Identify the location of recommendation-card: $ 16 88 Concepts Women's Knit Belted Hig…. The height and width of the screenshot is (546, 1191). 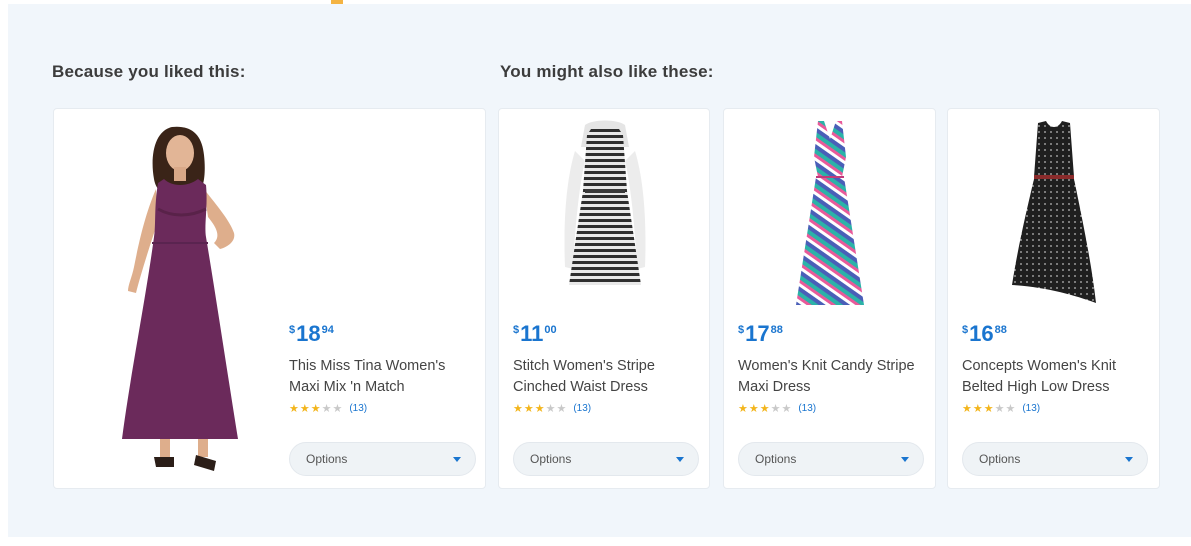
(1053, 298).